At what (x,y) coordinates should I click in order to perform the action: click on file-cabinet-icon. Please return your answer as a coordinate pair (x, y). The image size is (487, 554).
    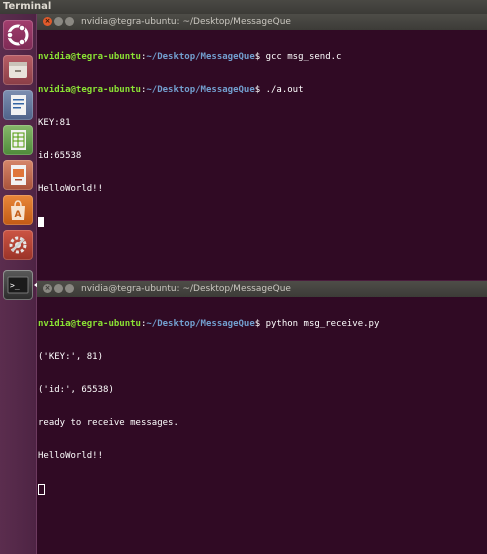
    Looking at the image, I should click on (18, 70).